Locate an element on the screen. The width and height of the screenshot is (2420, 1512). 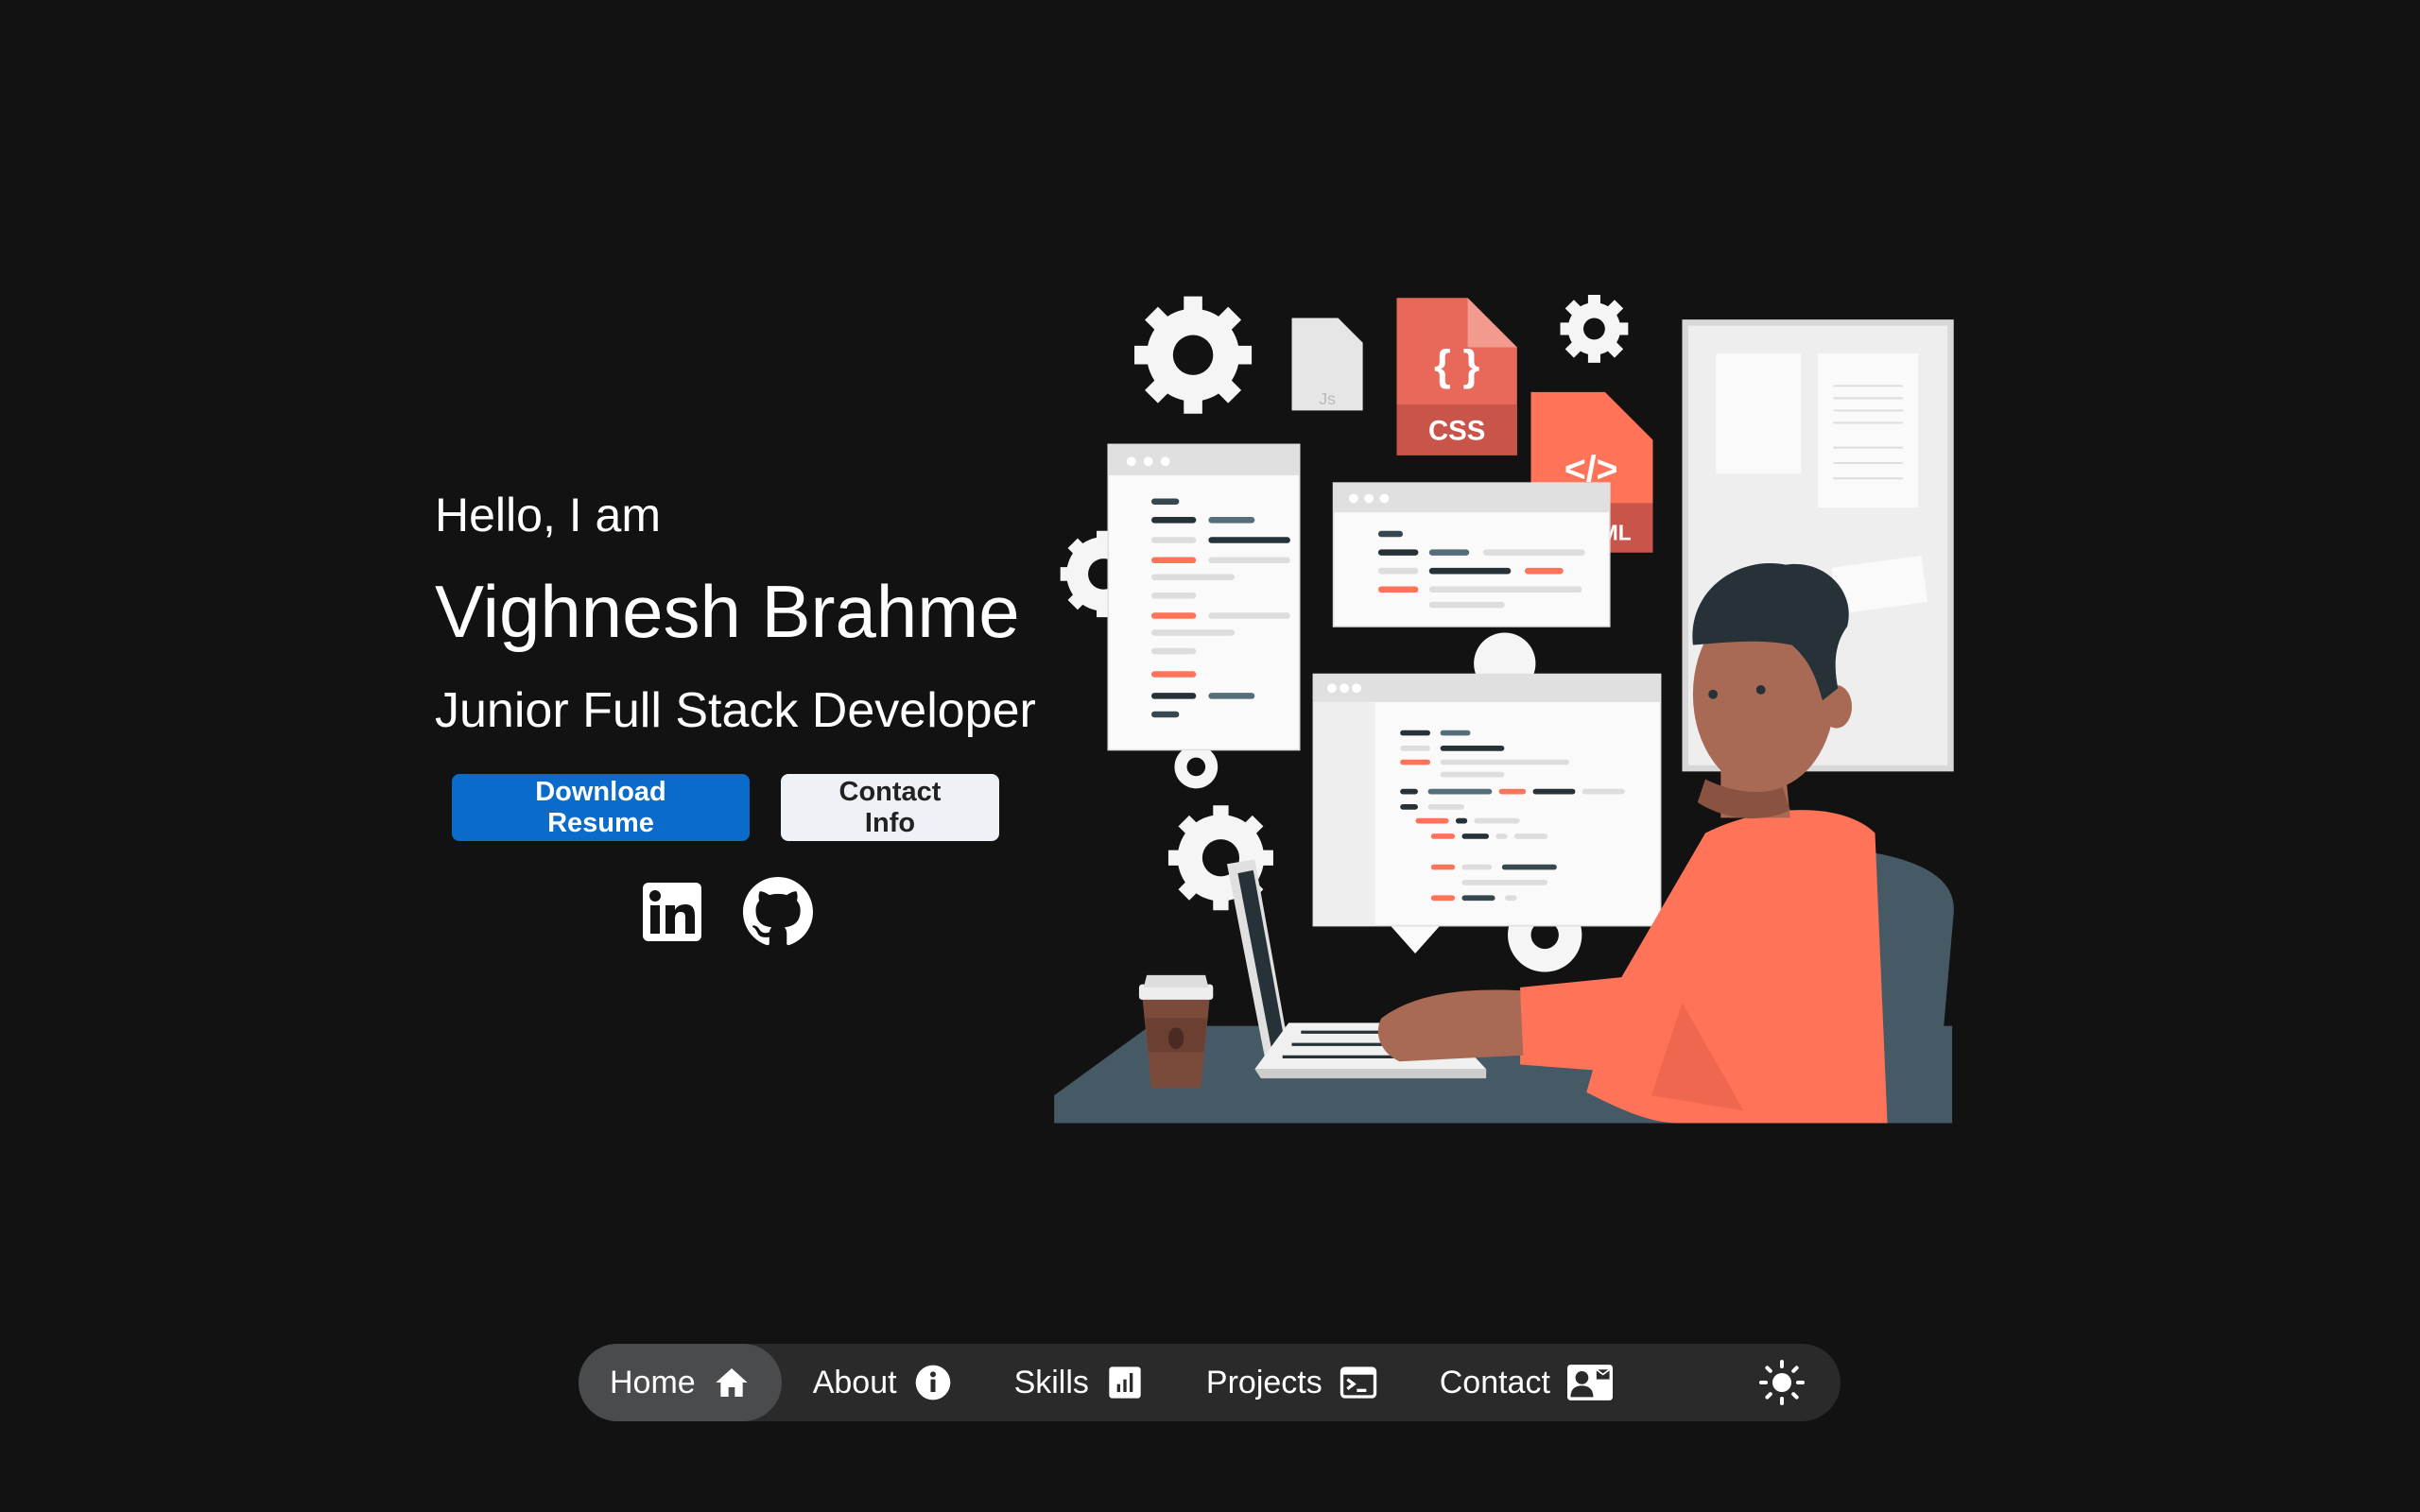
nav-item-projects: Projects is located at coordinates (1292, 1382).